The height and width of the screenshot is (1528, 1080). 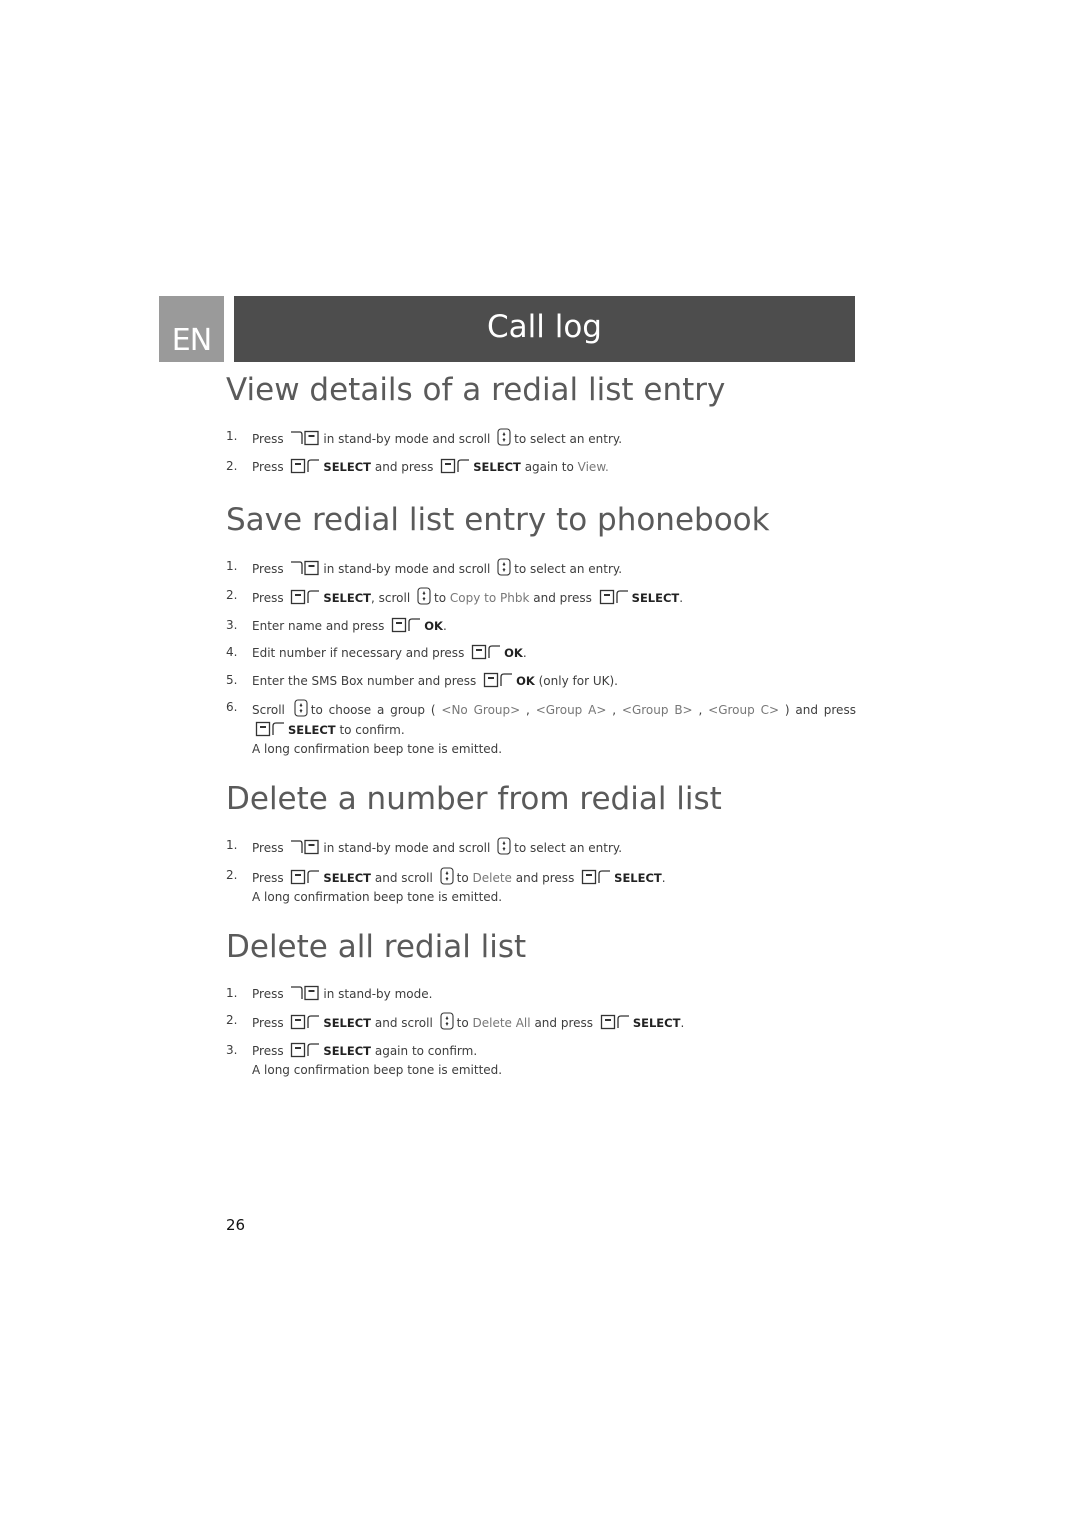 What do you see at coordinates (476, 390) in the screenshot?
I see `section-heading: View details of a redial list entry` at bounding box center [476, 390].